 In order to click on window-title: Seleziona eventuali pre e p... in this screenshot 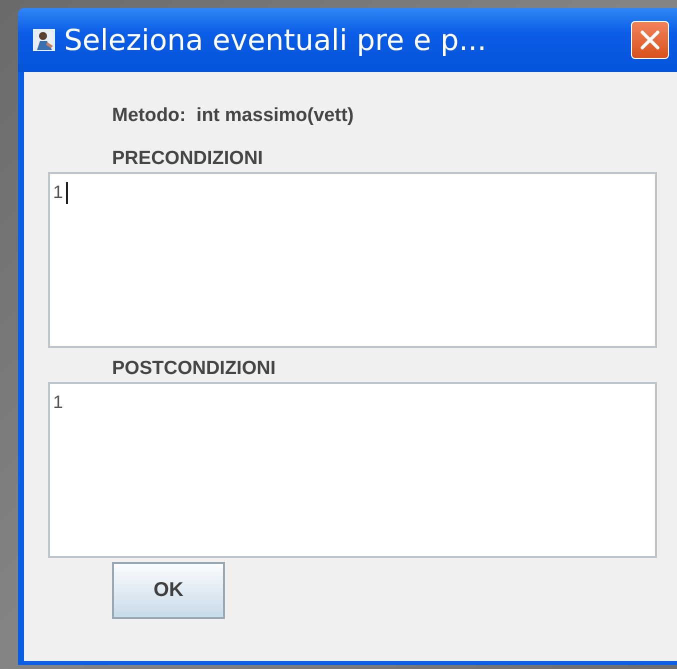, I will do `click(276, 40)`.